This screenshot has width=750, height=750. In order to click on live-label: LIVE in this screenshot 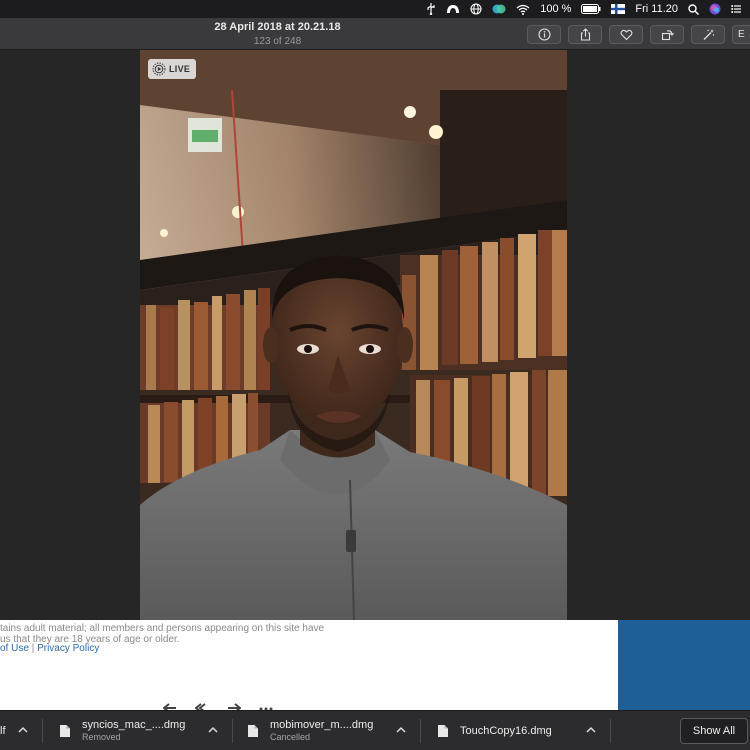, I will do `click(180, 69)`.